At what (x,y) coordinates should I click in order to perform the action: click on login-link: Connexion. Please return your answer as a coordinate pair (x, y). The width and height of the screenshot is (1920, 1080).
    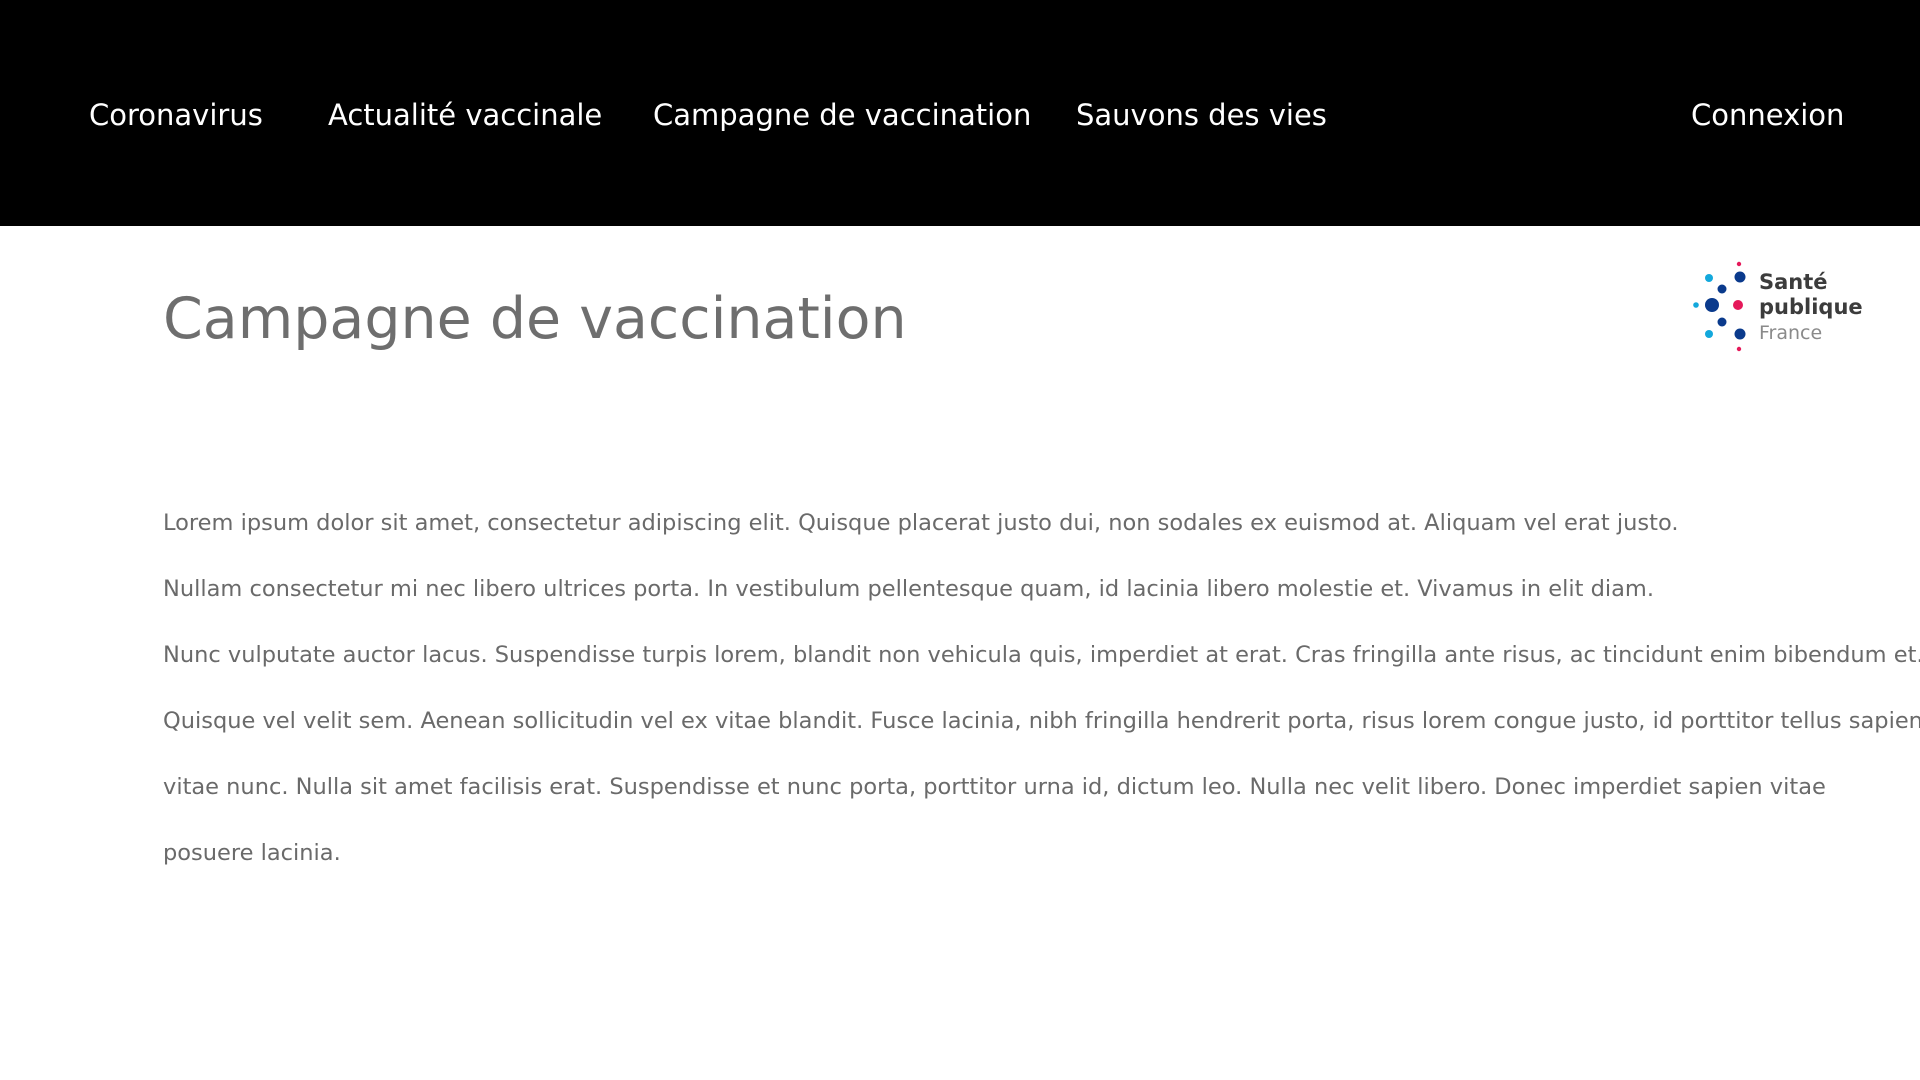
    Looking at the image, I should click on (1767, 115).